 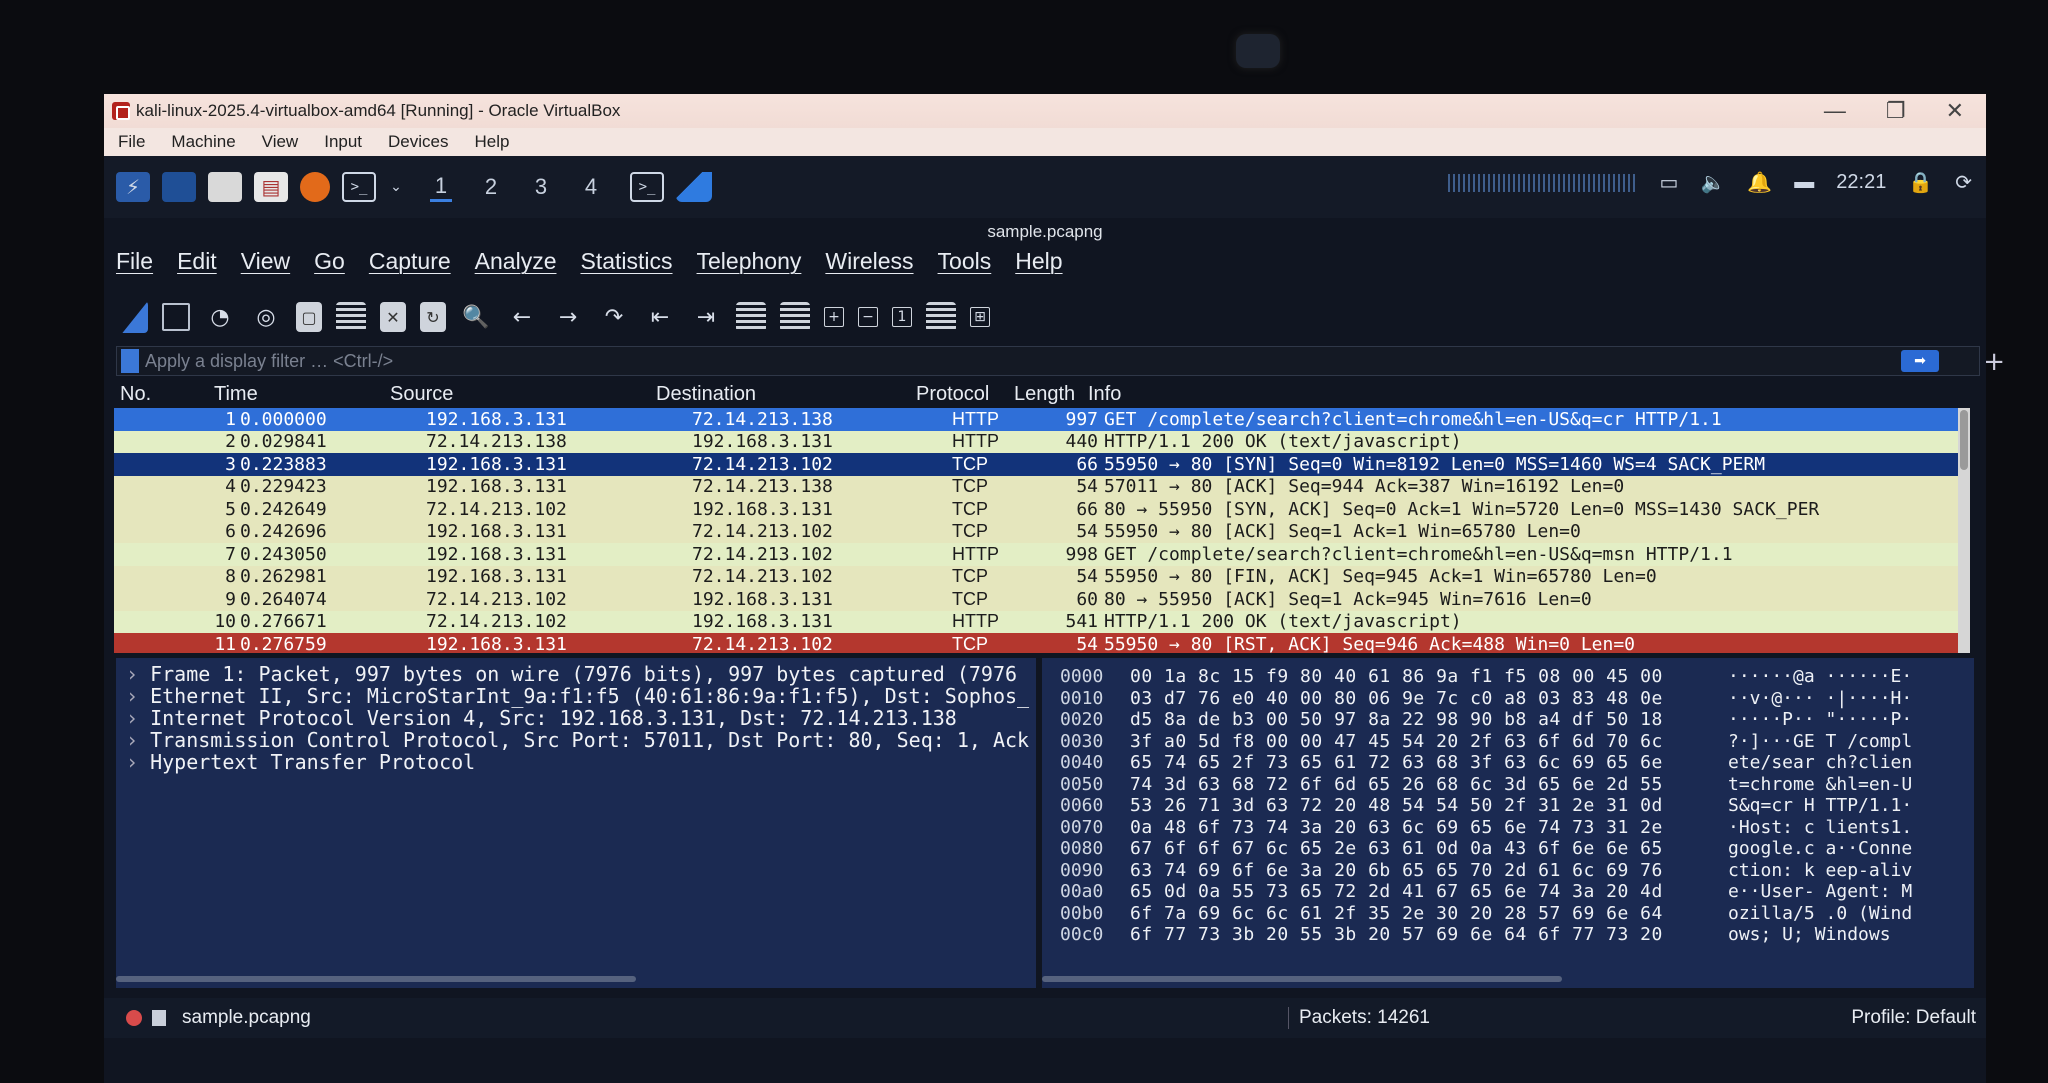 What do you see at coordinates (1814, 763) in the screenshot?
I see `hex-ascii: ete/sear ch?clien` at bounding box center [1814, 763].